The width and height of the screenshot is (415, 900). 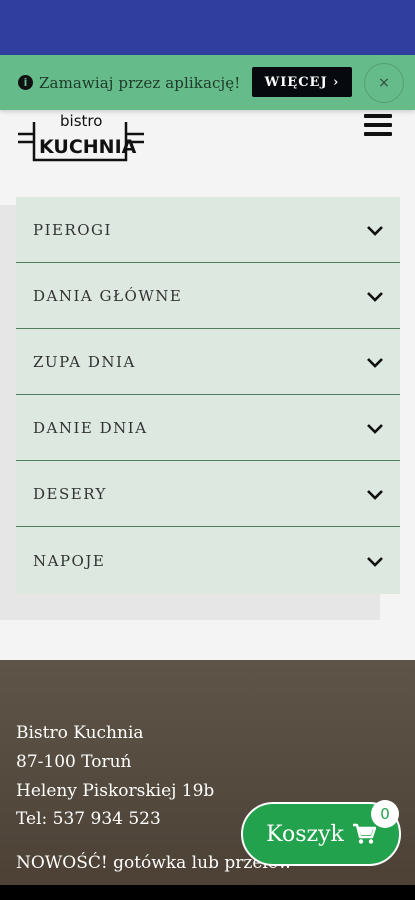 I want to click on category-desery: DESERY, so click(x=208, y=494).